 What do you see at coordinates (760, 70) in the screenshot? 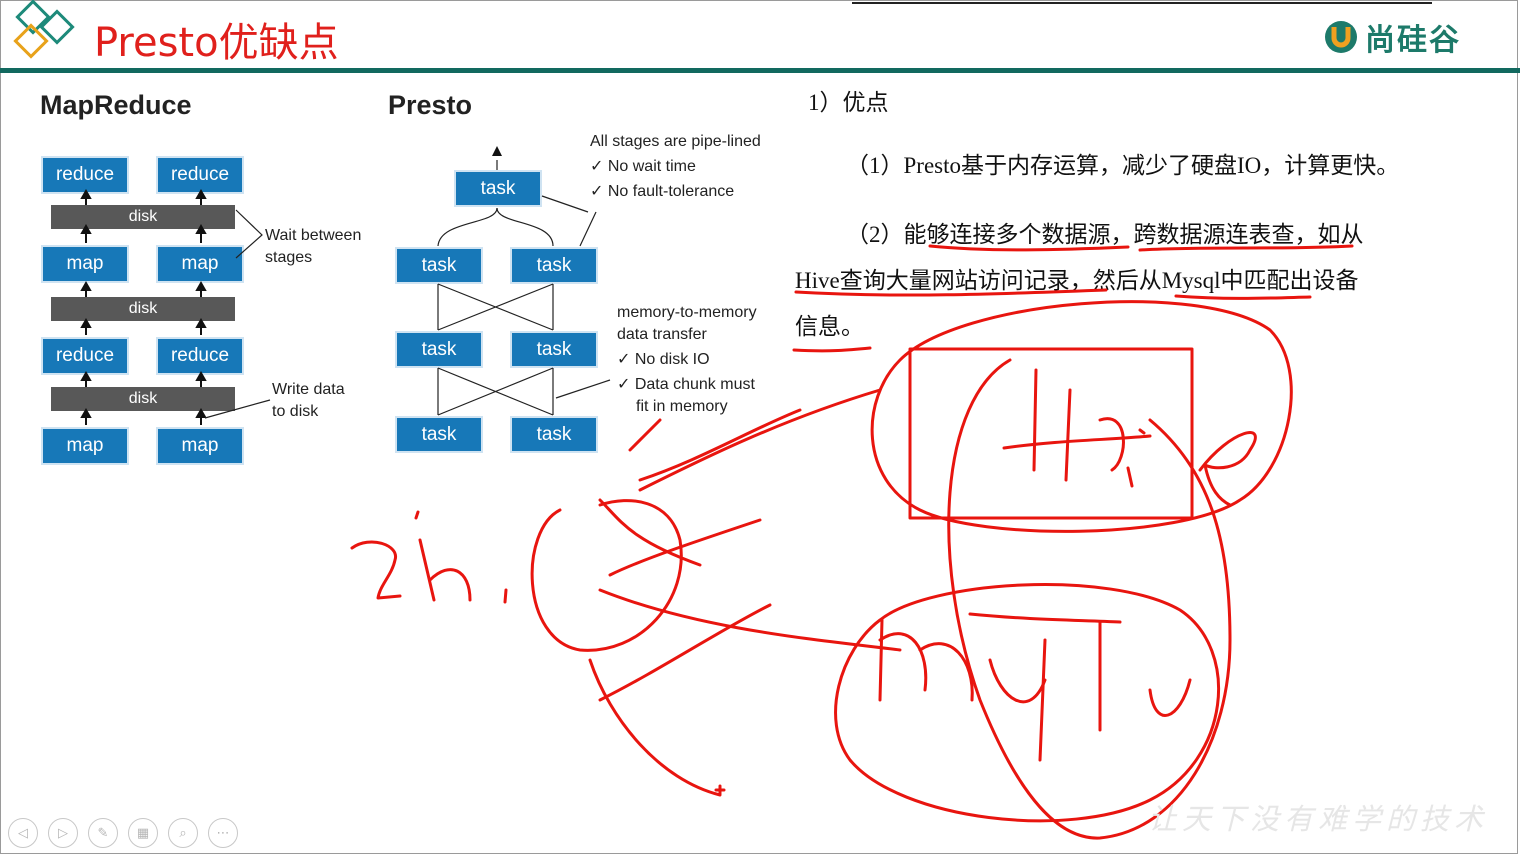
I see `header-rule` at bounding box center [760, 70].